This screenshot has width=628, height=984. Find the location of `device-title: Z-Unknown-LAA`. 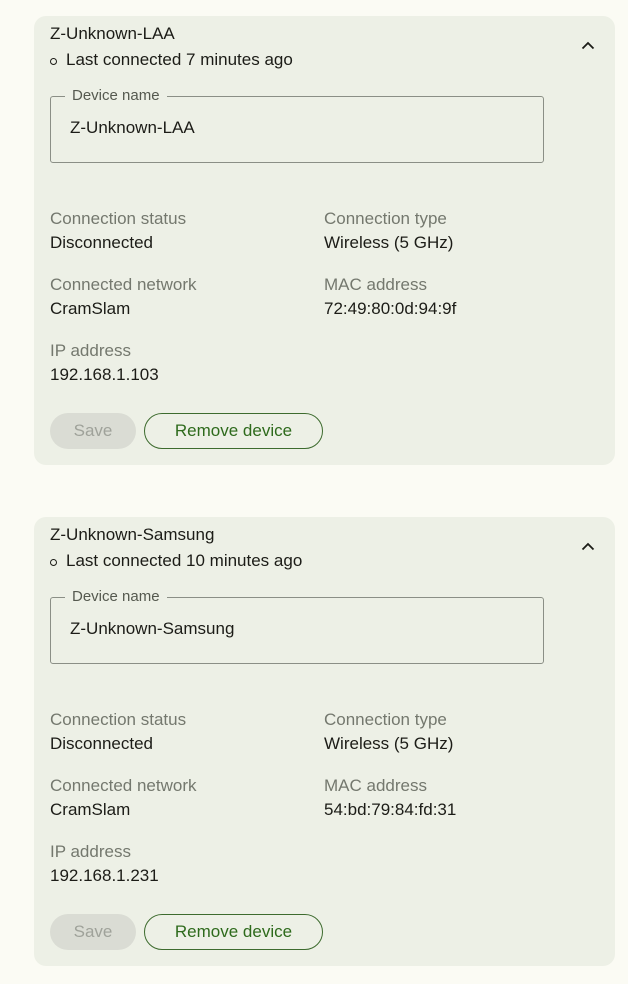

device-title: Z-Unknown-LAA is located at coordinates (112, 33).